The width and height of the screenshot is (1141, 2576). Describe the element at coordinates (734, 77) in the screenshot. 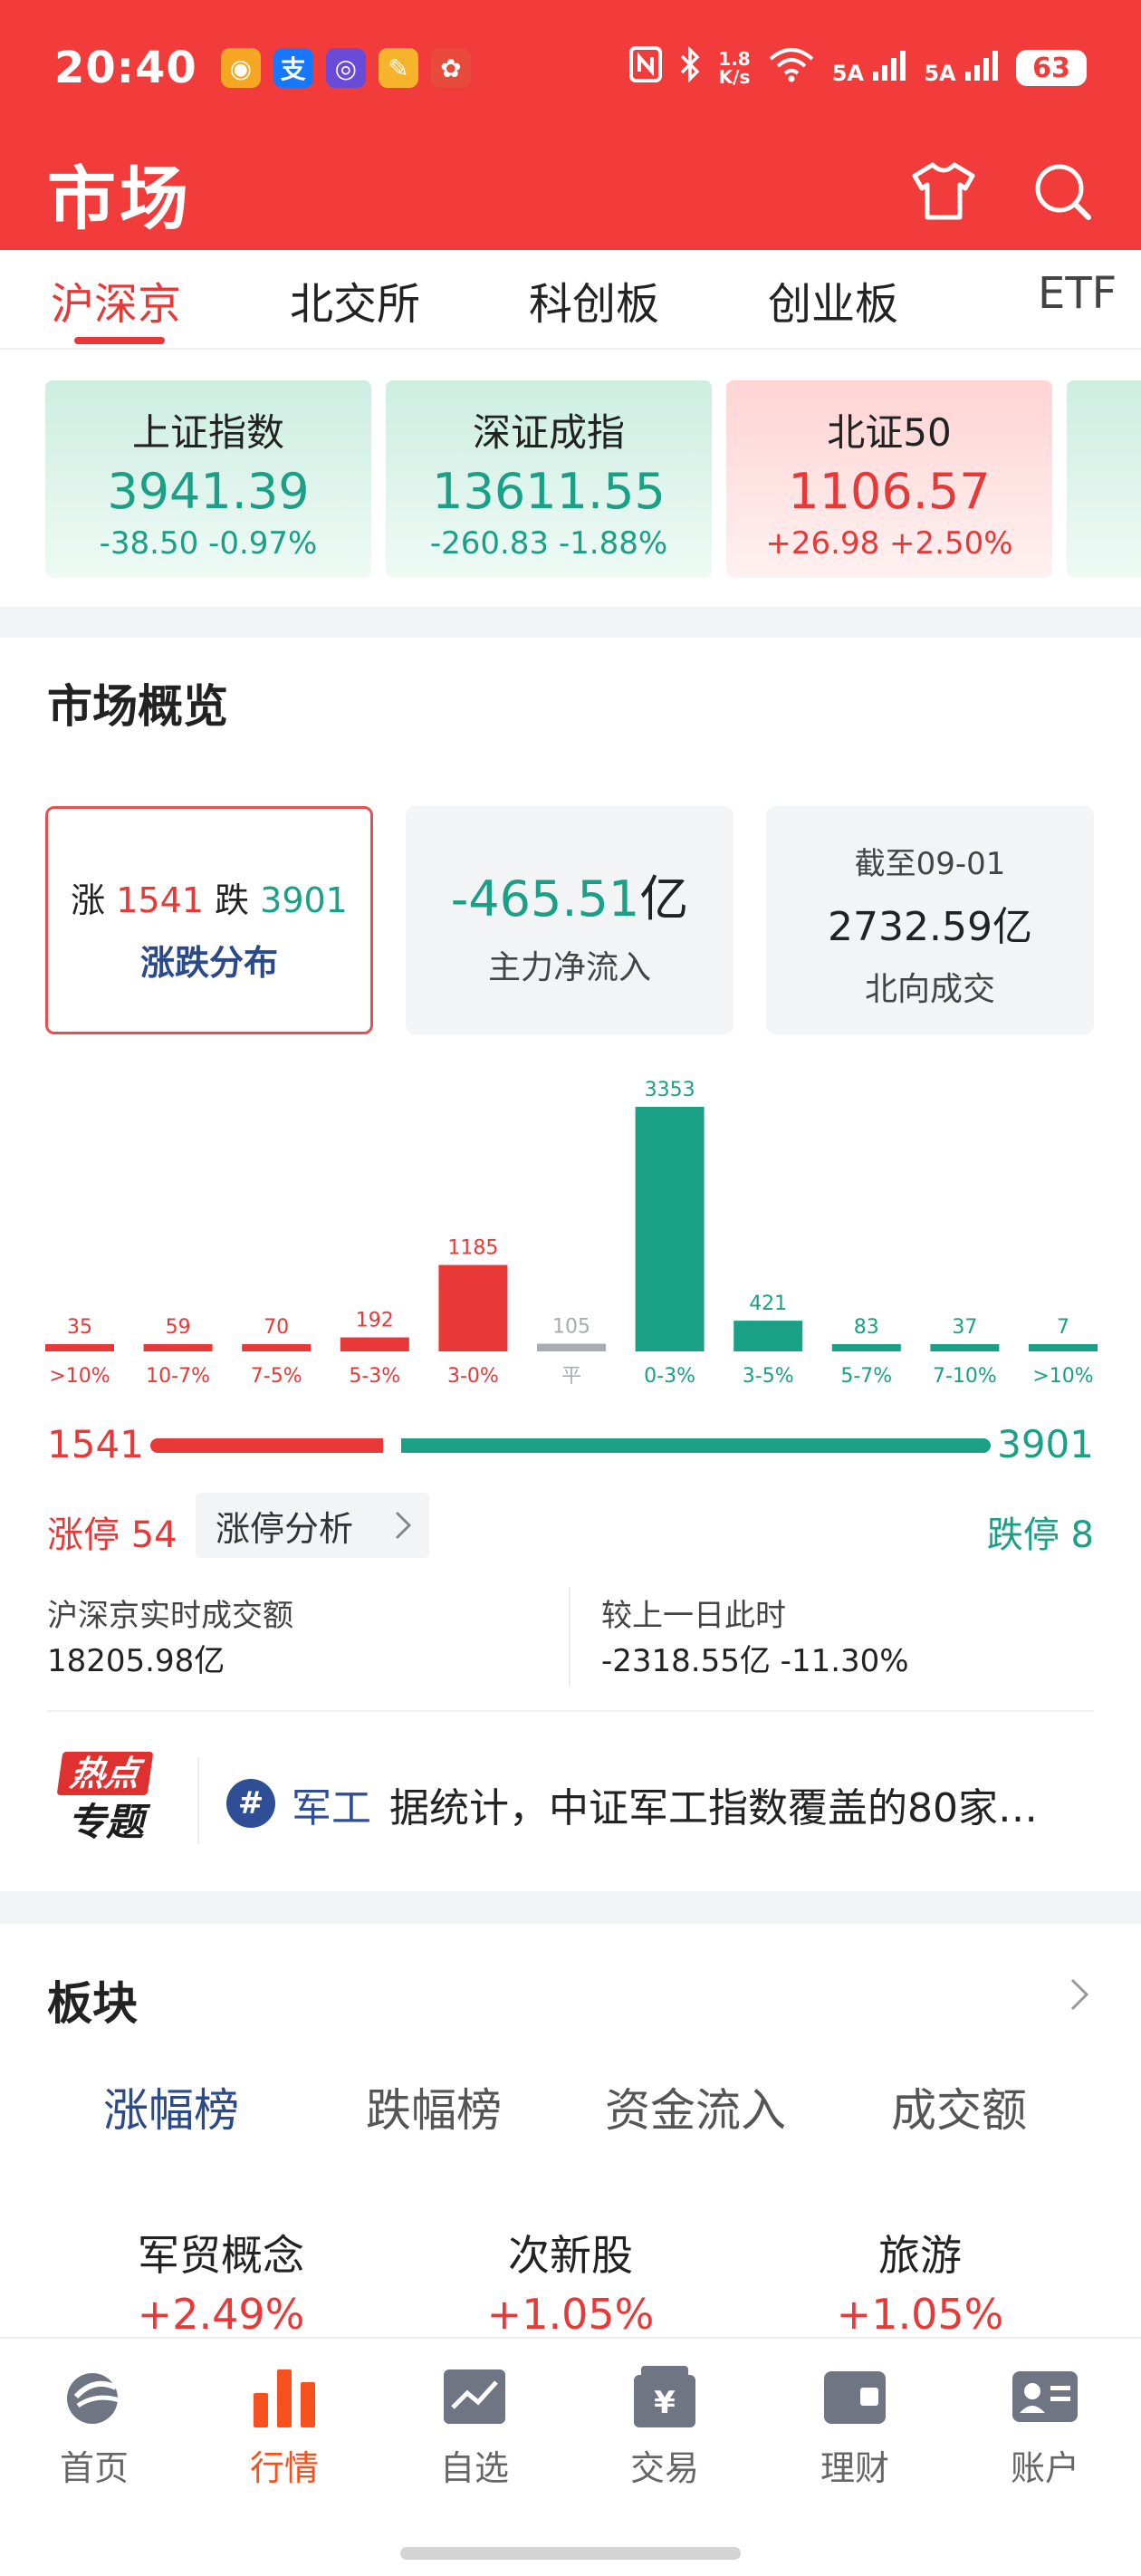

I see `net-speed-unit: K/s` at that location.